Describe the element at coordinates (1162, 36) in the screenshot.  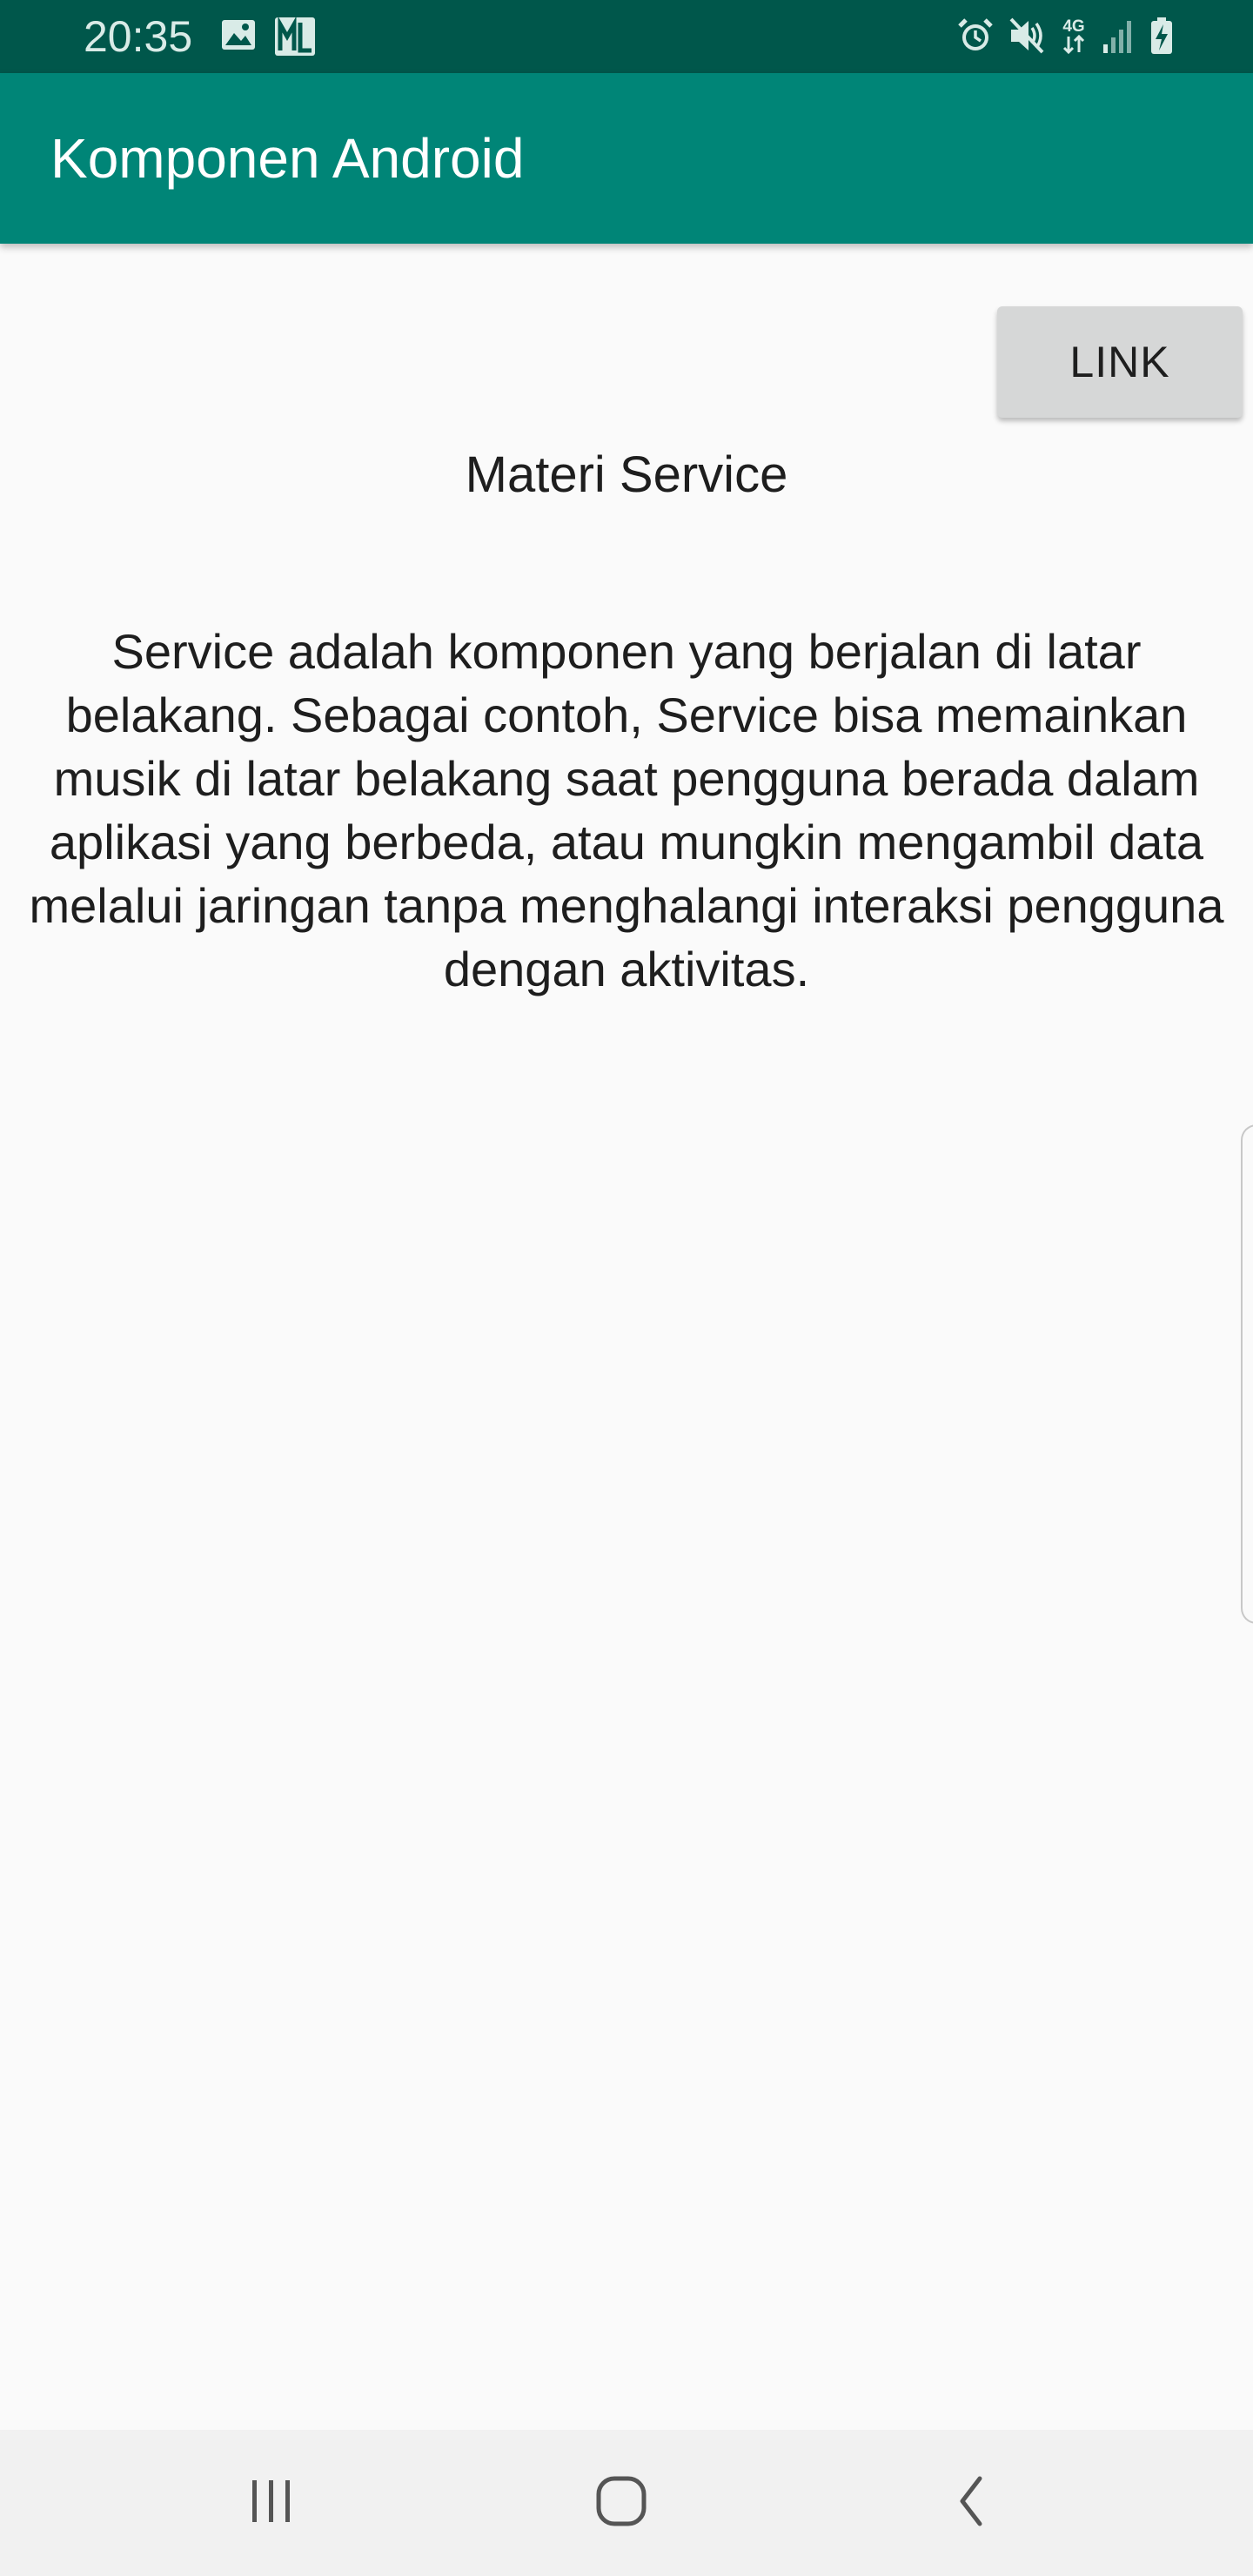
I see `battery-charging-icon` at that location.